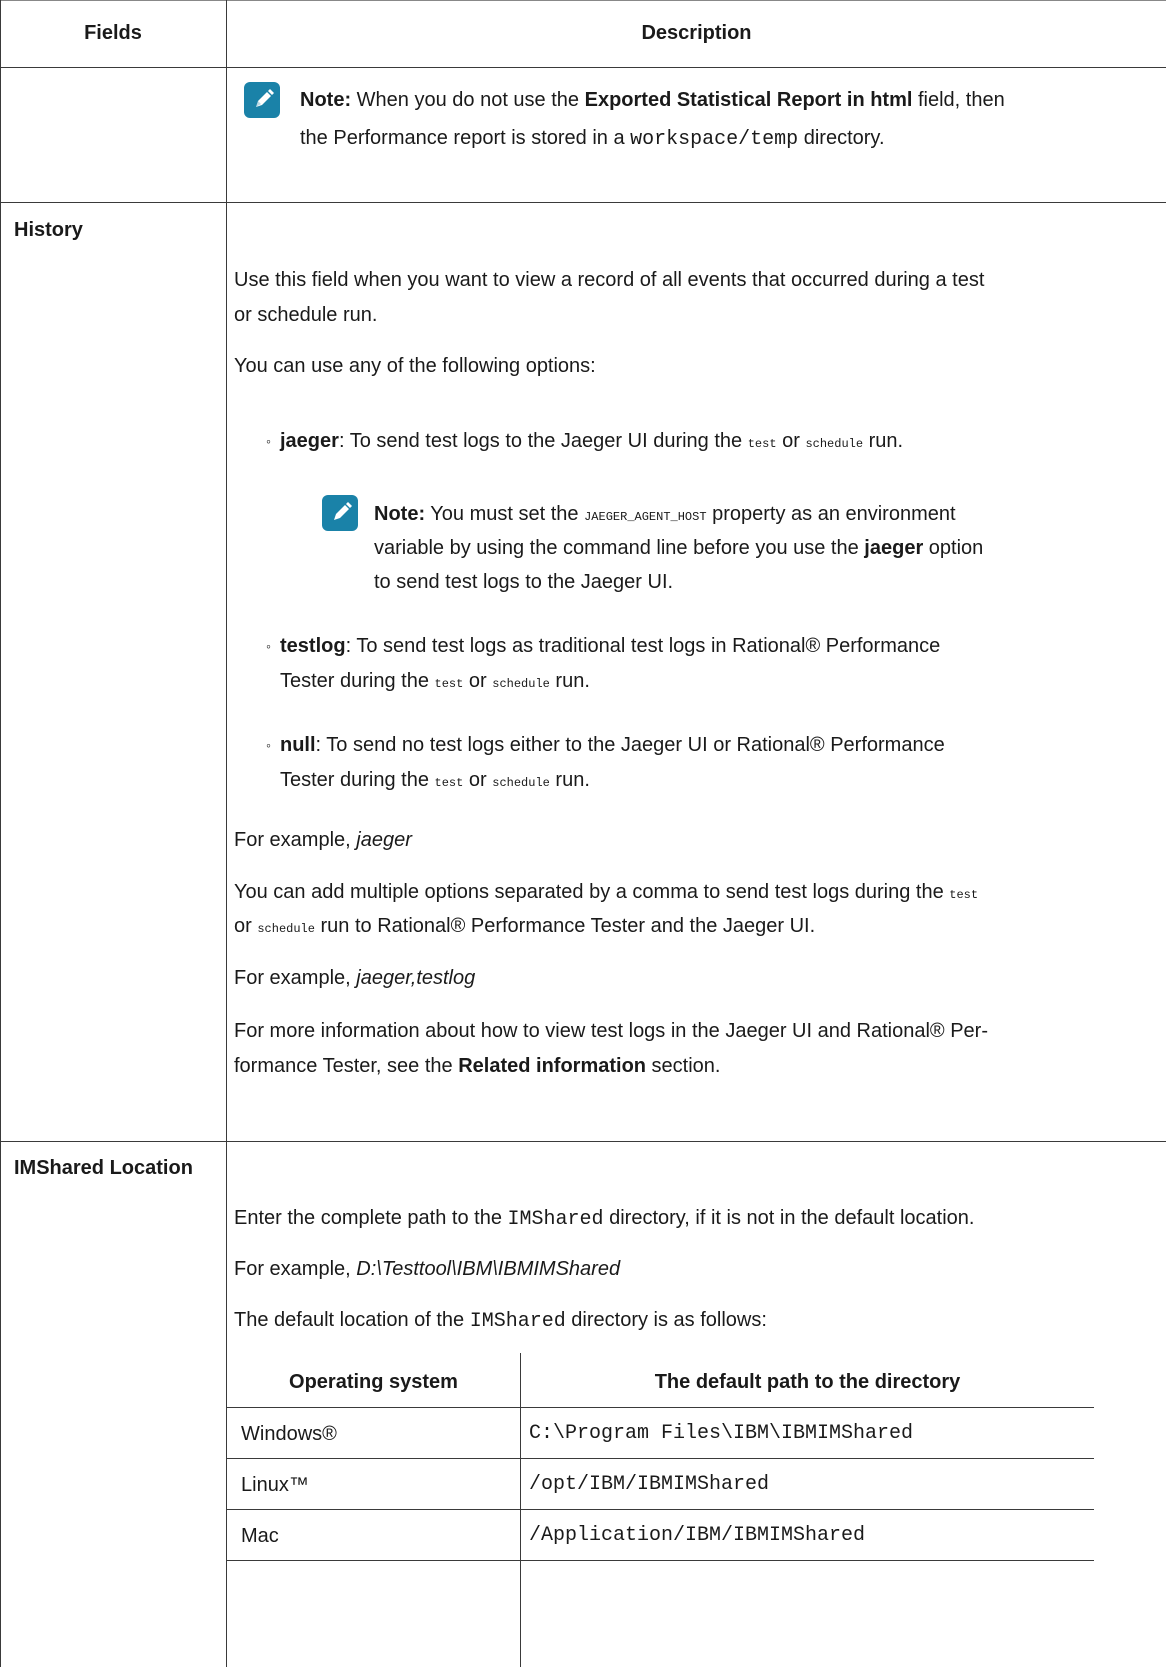 The width and height of the screenshot is (1166, 1667). What do you see at coordinates (0, 833) in the screenshot?
I see `left-border` at bounding box center [0, 833].